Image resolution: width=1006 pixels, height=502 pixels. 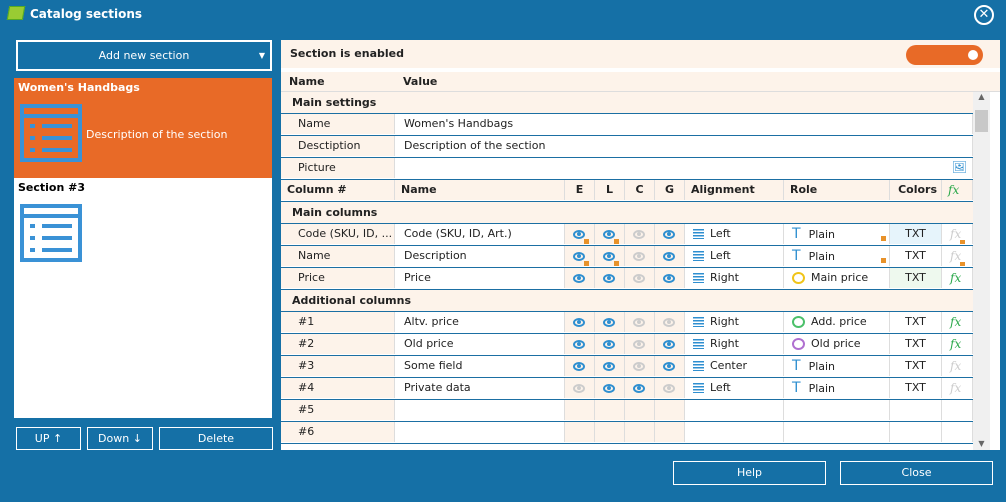 I want to click on scroll-down-icon: ▼, so click(x=981, y=443).